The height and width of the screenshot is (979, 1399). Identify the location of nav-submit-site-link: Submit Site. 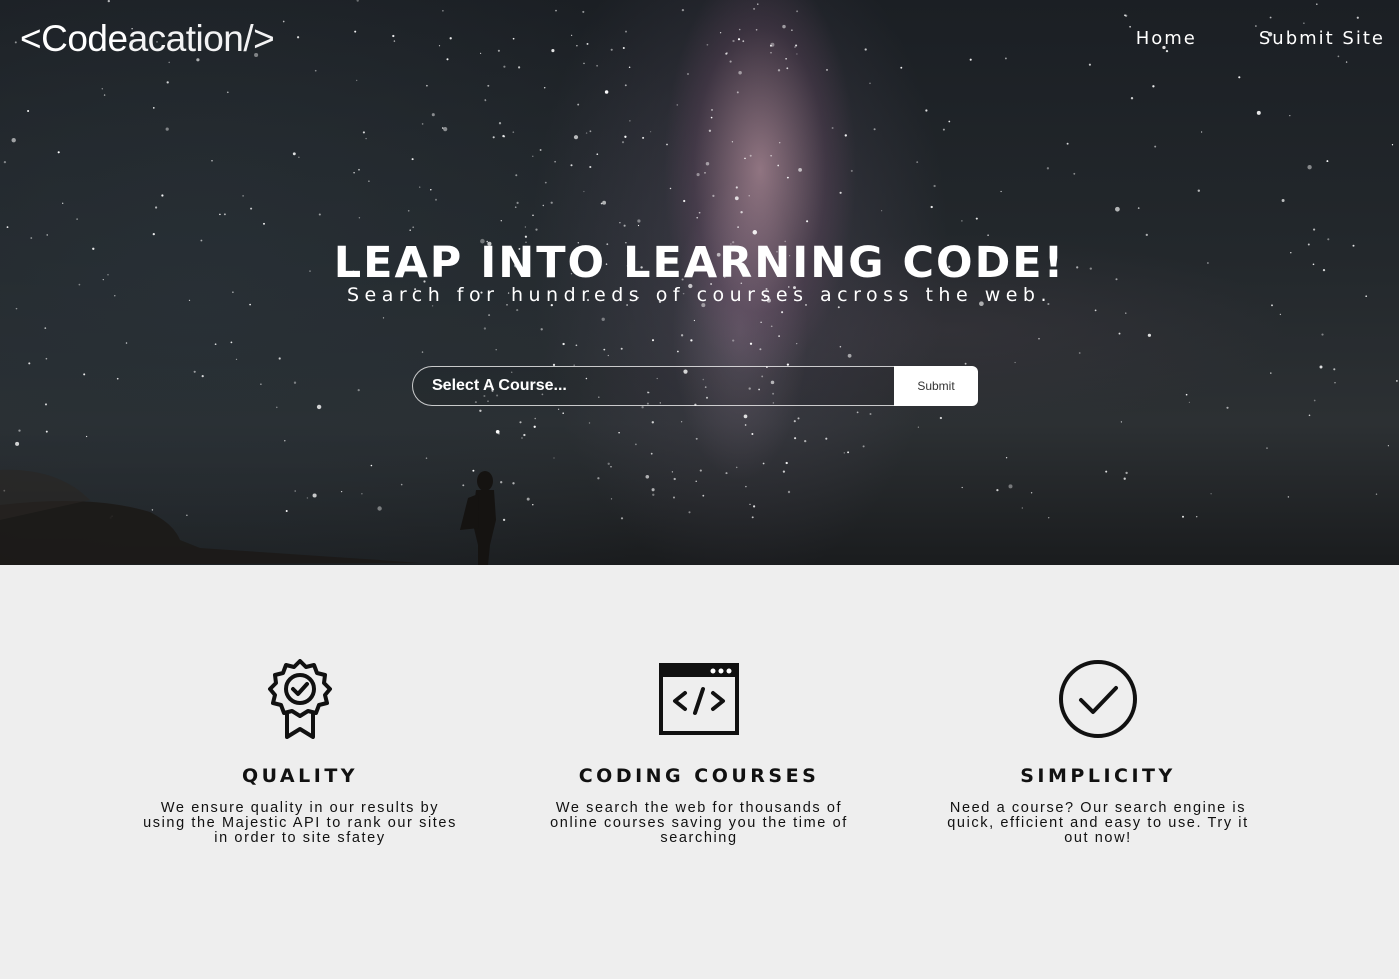
(1322, 38).